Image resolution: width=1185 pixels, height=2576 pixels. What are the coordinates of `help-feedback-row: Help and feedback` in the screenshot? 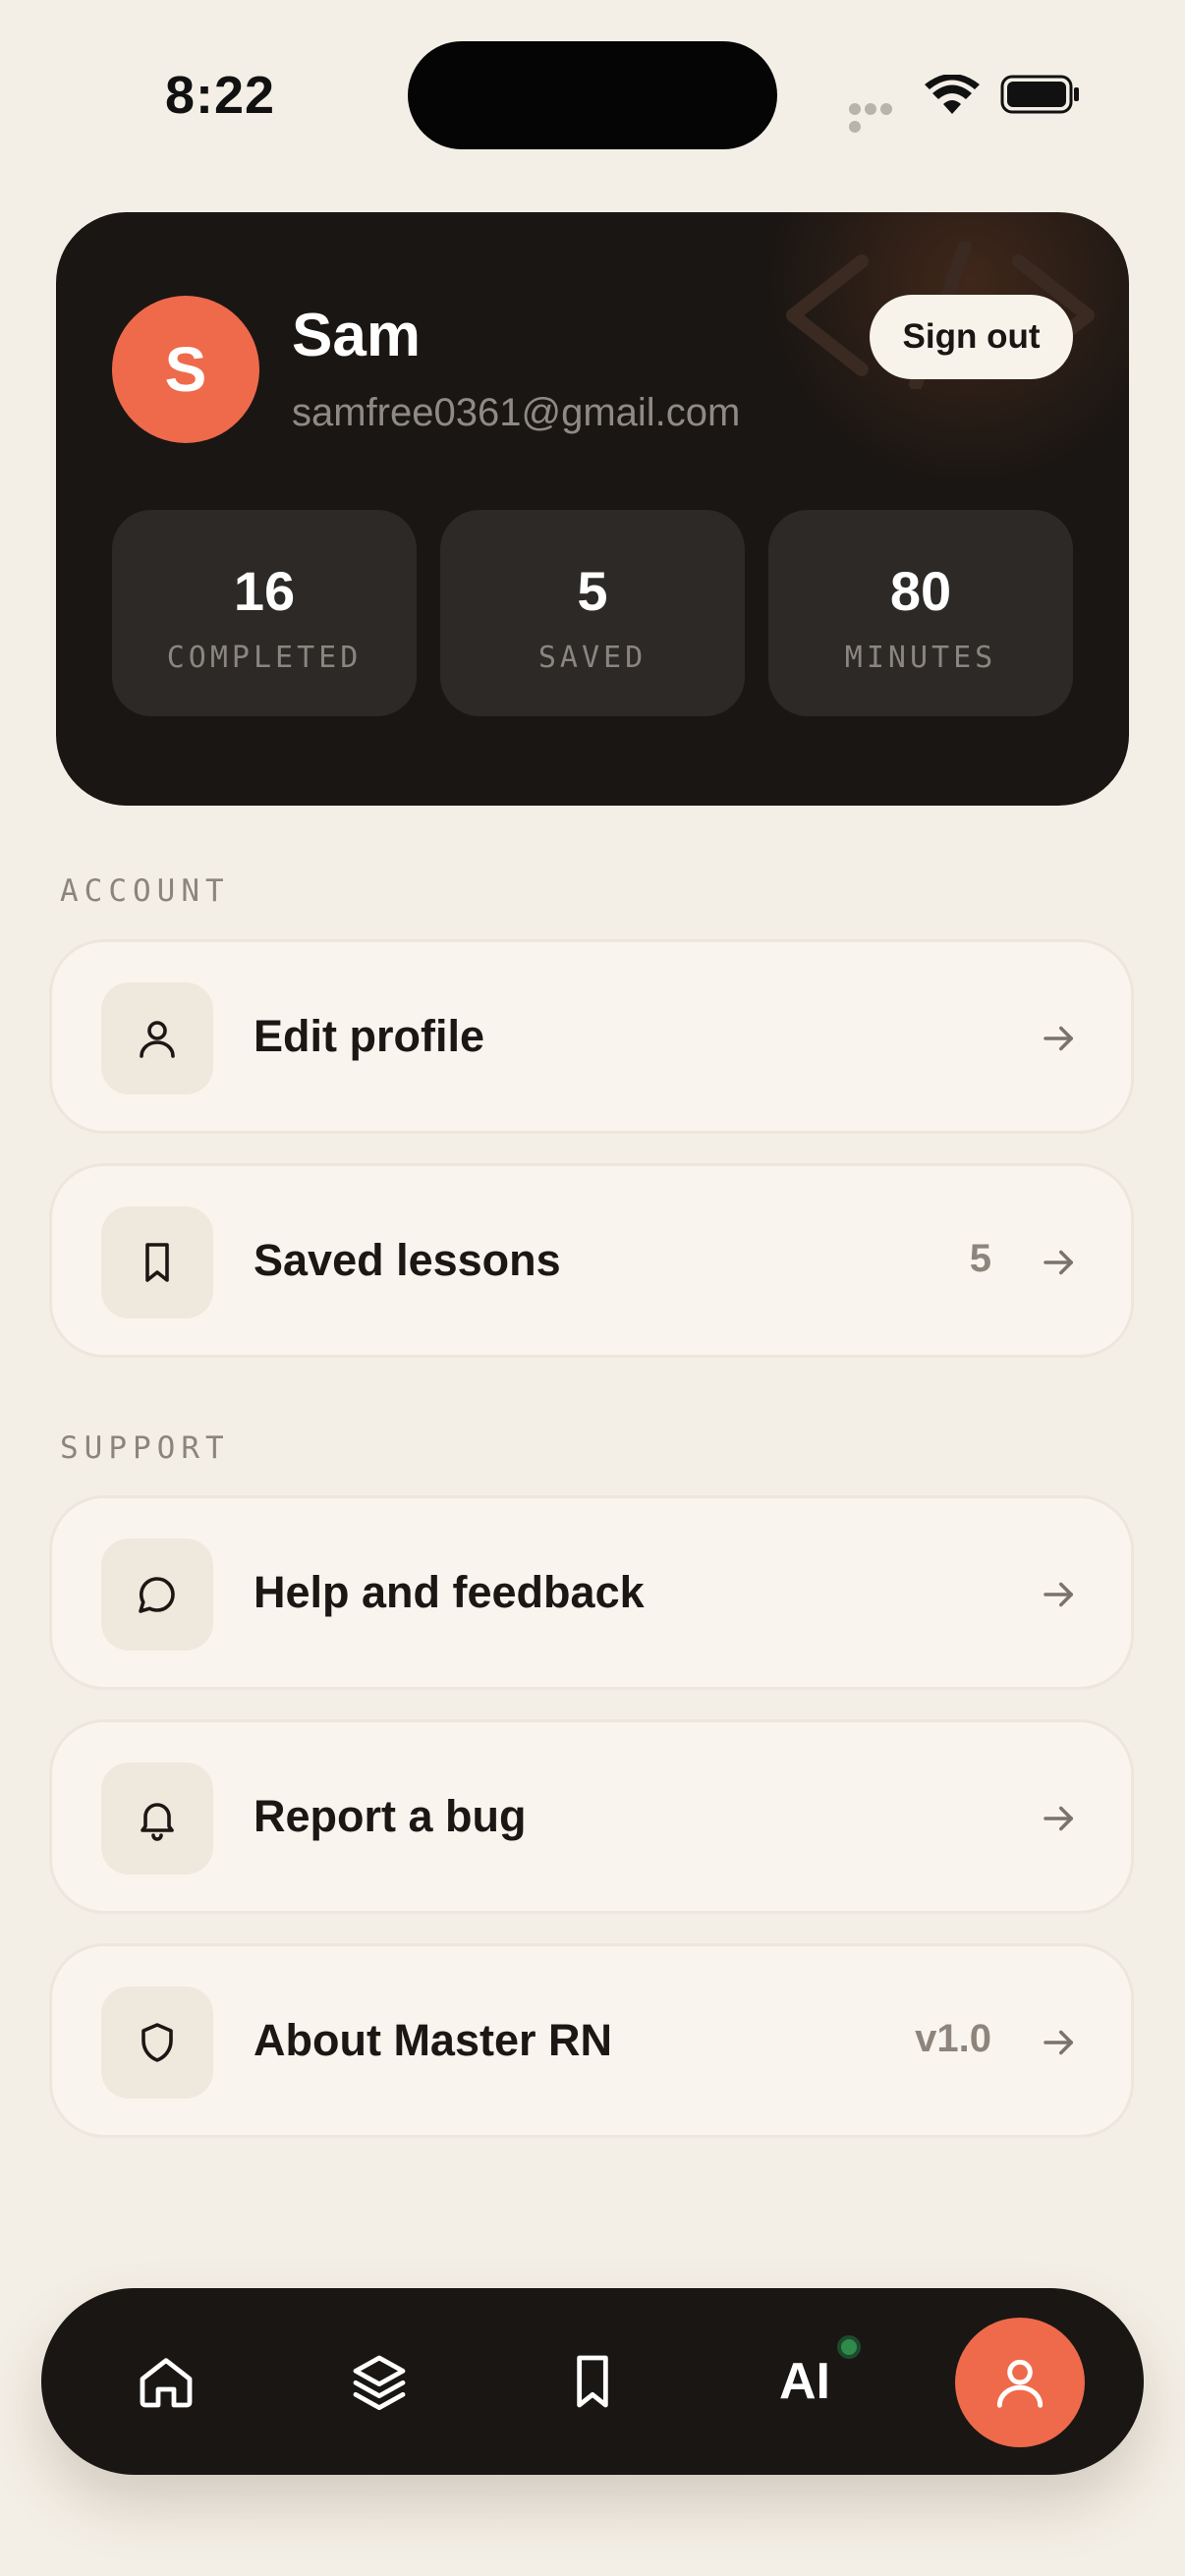 It's located at (592, 1592).